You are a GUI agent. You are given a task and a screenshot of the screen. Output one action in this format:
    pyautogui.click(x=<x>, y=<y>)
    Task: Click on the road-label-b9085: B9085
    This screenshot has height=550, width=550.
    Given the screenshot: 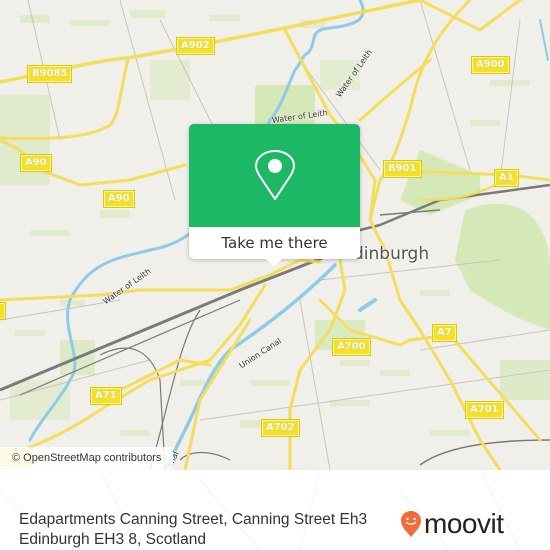 What is the action you would take?
    pyautogui.click(x=49, y=74)
    